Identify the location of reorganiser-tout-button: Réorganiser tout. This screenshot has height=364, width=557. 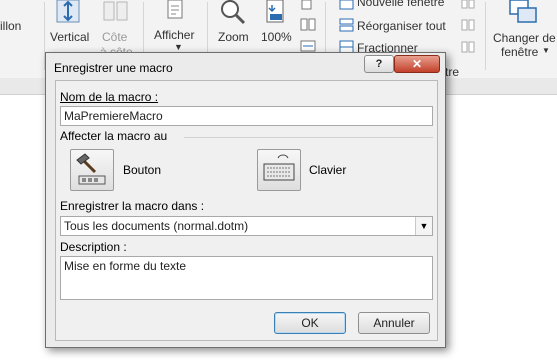
(392, 26).